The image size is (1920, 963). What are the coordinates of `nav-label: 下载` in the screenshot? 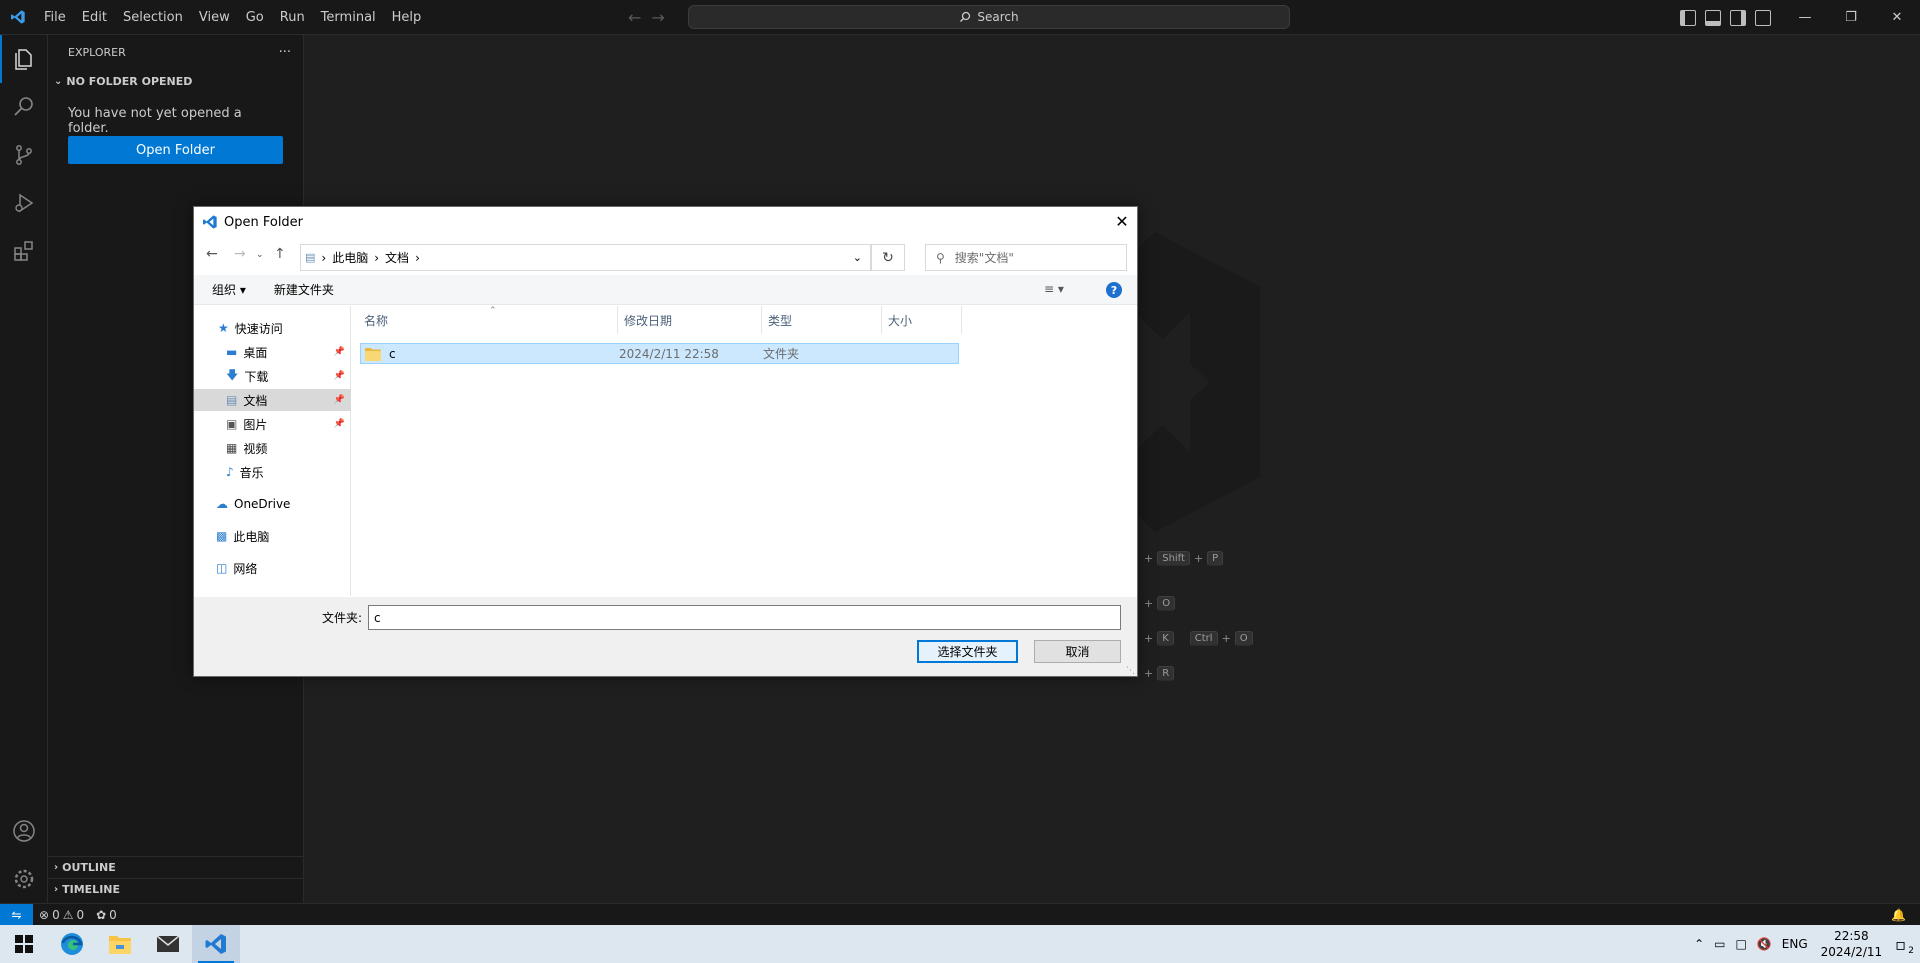 It's located at (256, 376).